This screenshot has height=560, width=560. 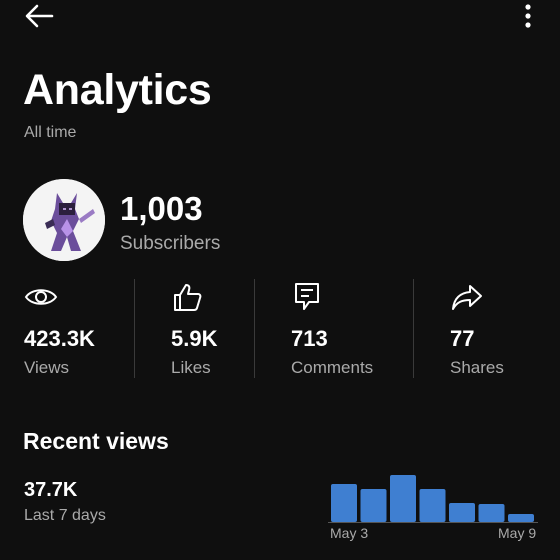 I want to click on eye-icon, so click(x=41, y=297).